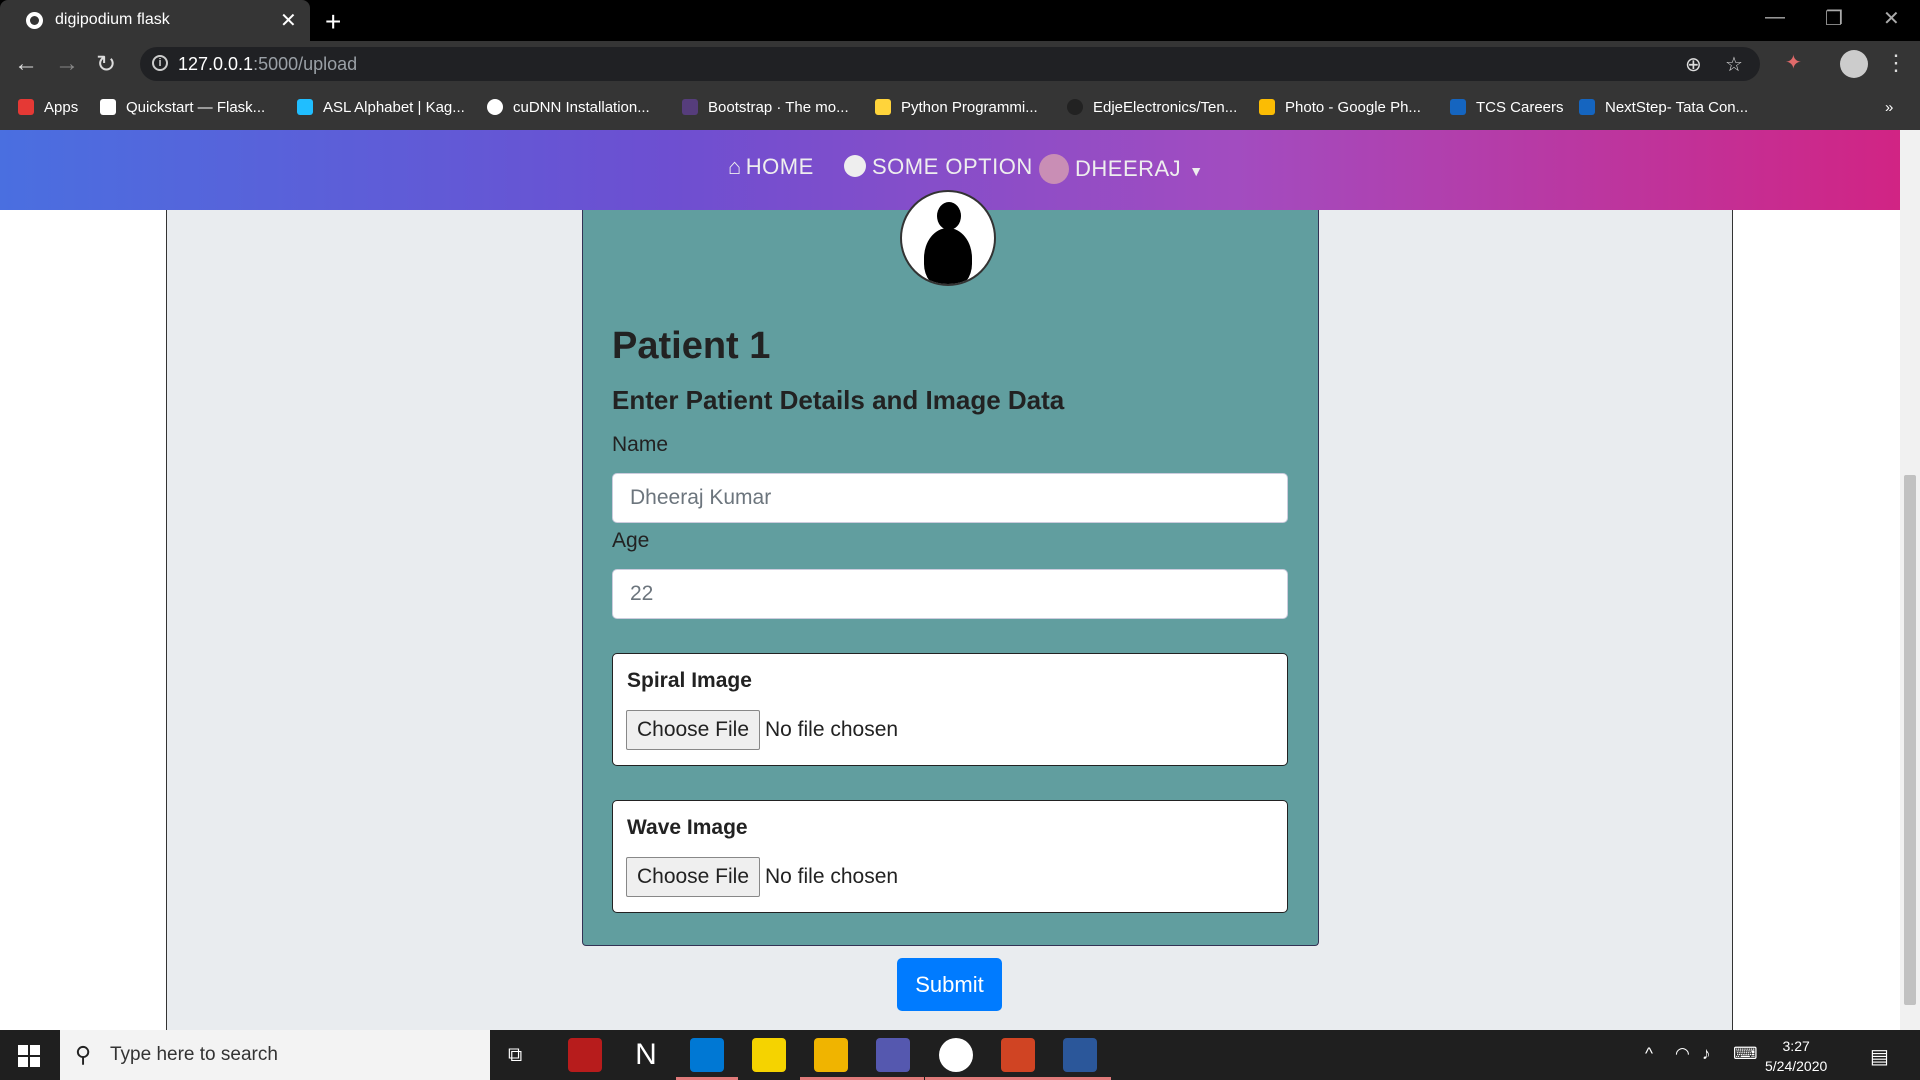 This screenshot has height=1080, width=1920. I want to click on volume-icon: ♪, so click(1706, 1054).